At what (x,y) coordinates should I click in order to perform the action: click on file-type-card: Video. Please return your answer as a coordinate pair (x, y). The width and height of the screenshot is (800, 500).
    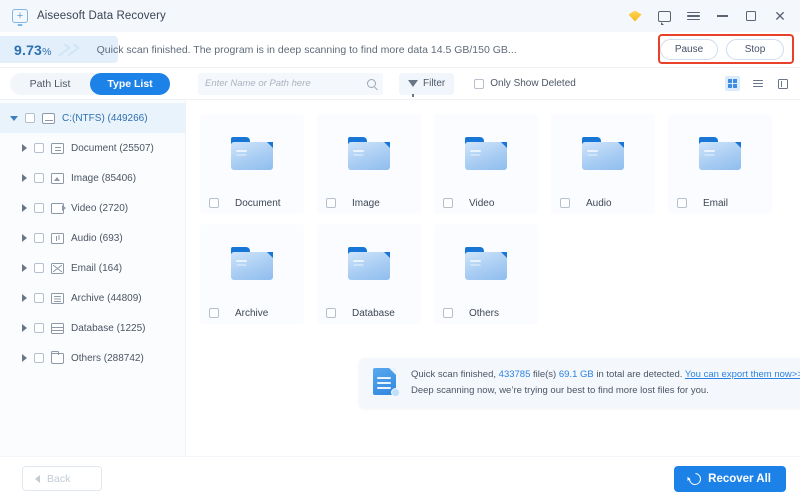
    Looking at the image, I should click on (486, 164).